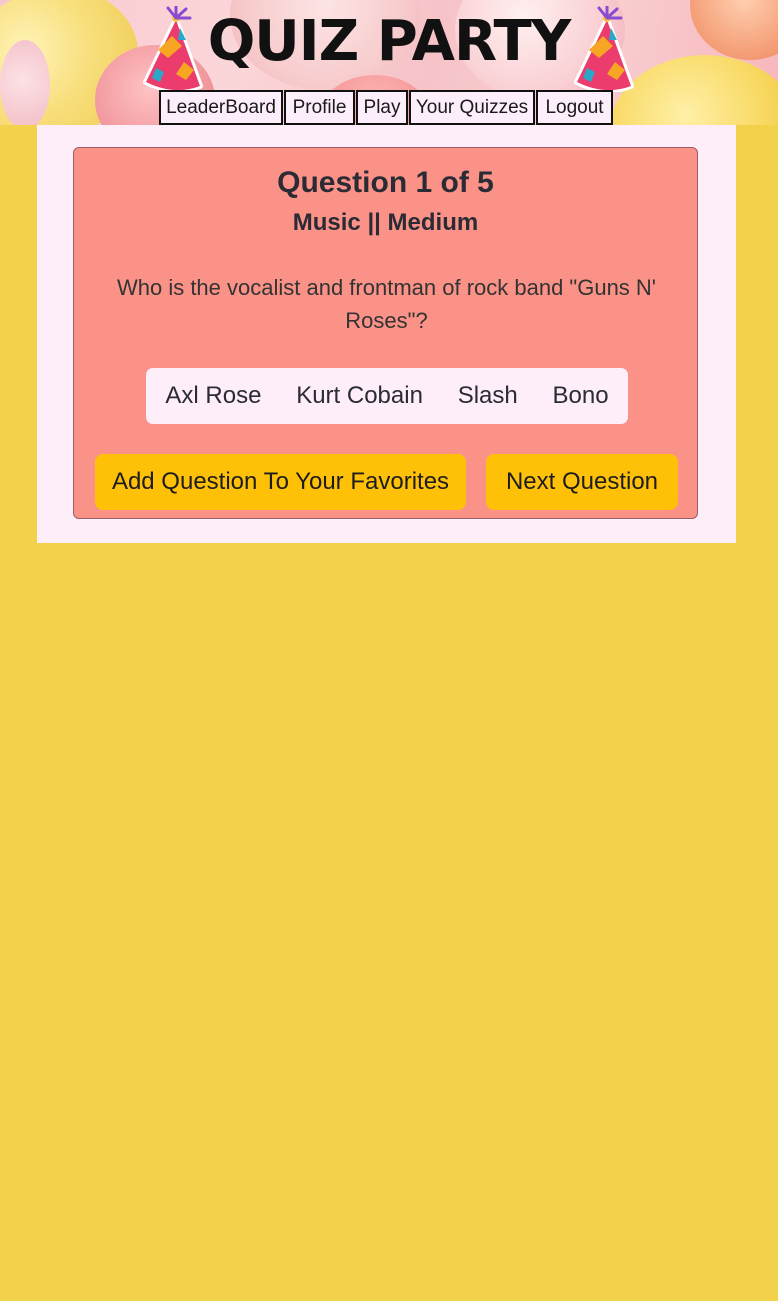 This screenshot has width=778, height=1301. I want to click on answer-option: Bono, so click(581, 396).